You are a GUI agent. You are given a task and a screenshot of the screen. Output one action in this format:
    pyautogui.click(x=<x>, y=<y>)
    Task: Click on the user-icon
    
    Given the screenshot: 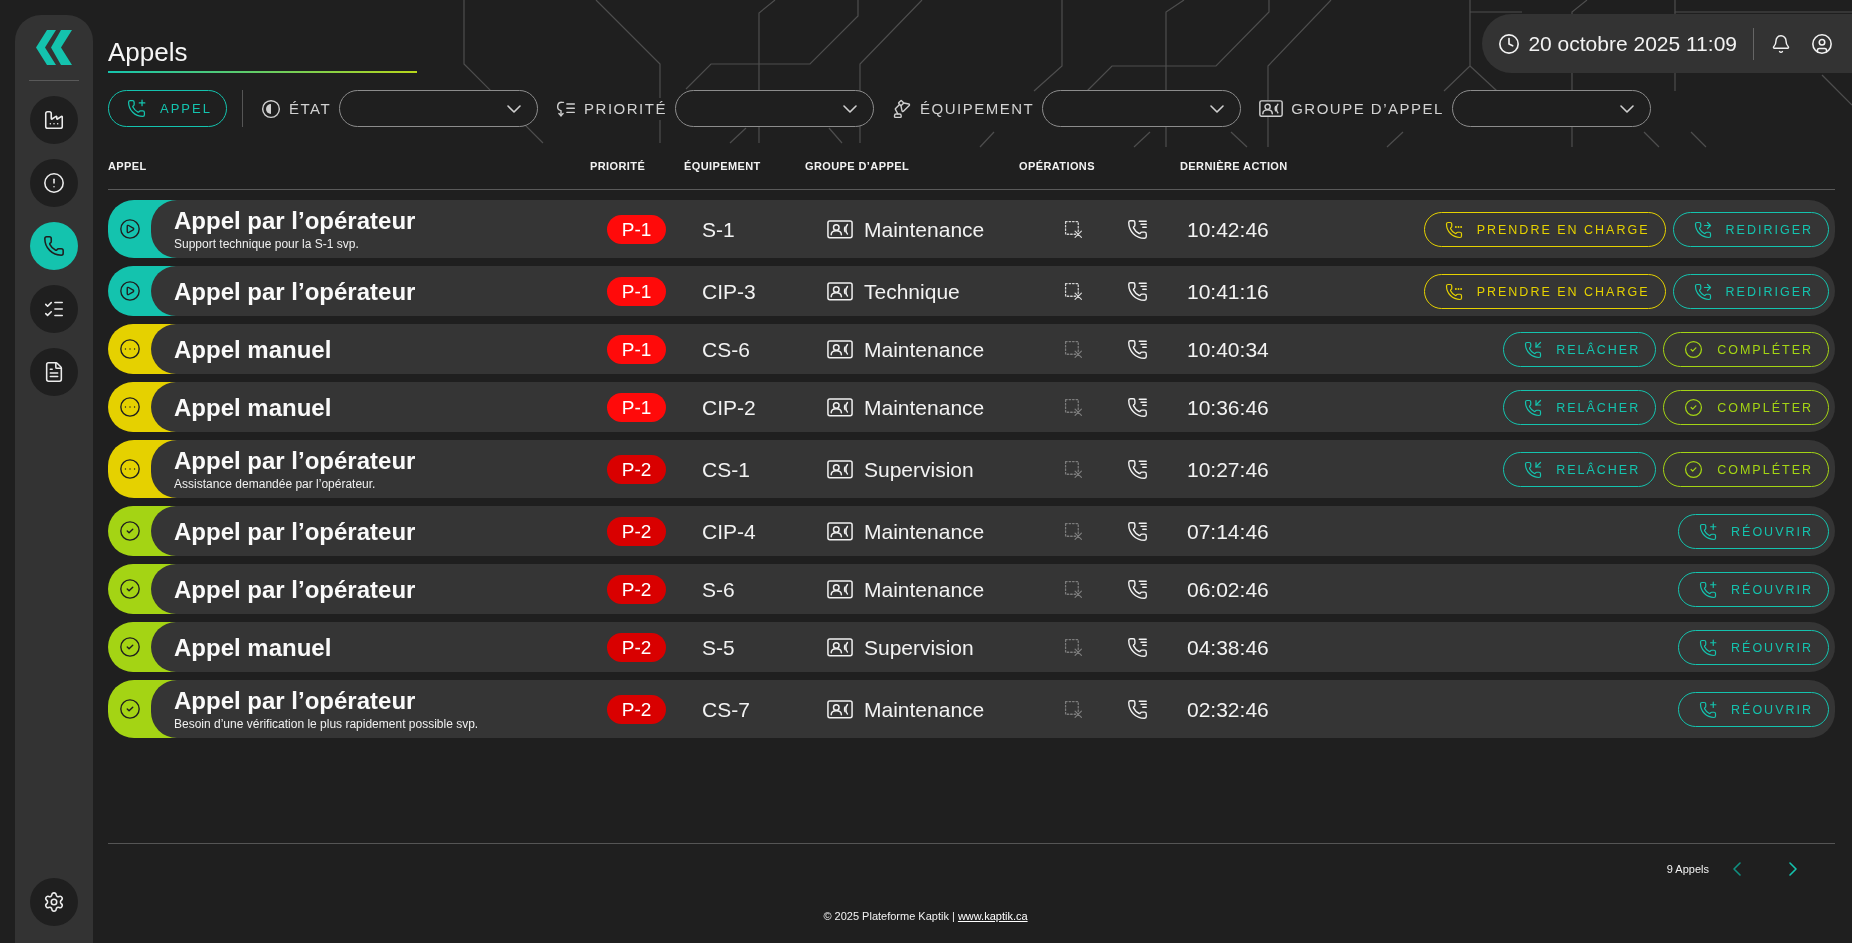 What is the action you would take?
    pyautogui.click(x=1822, y=43)
    